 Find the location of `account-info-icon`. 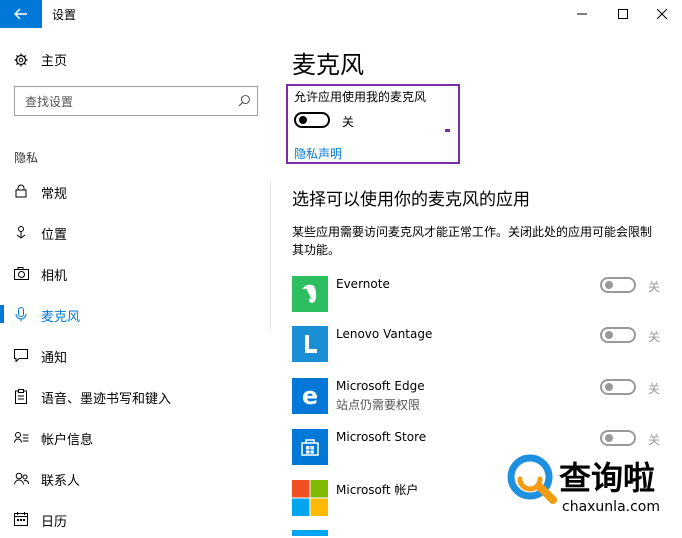

account-info-icon is located at coordinates (21, 437).